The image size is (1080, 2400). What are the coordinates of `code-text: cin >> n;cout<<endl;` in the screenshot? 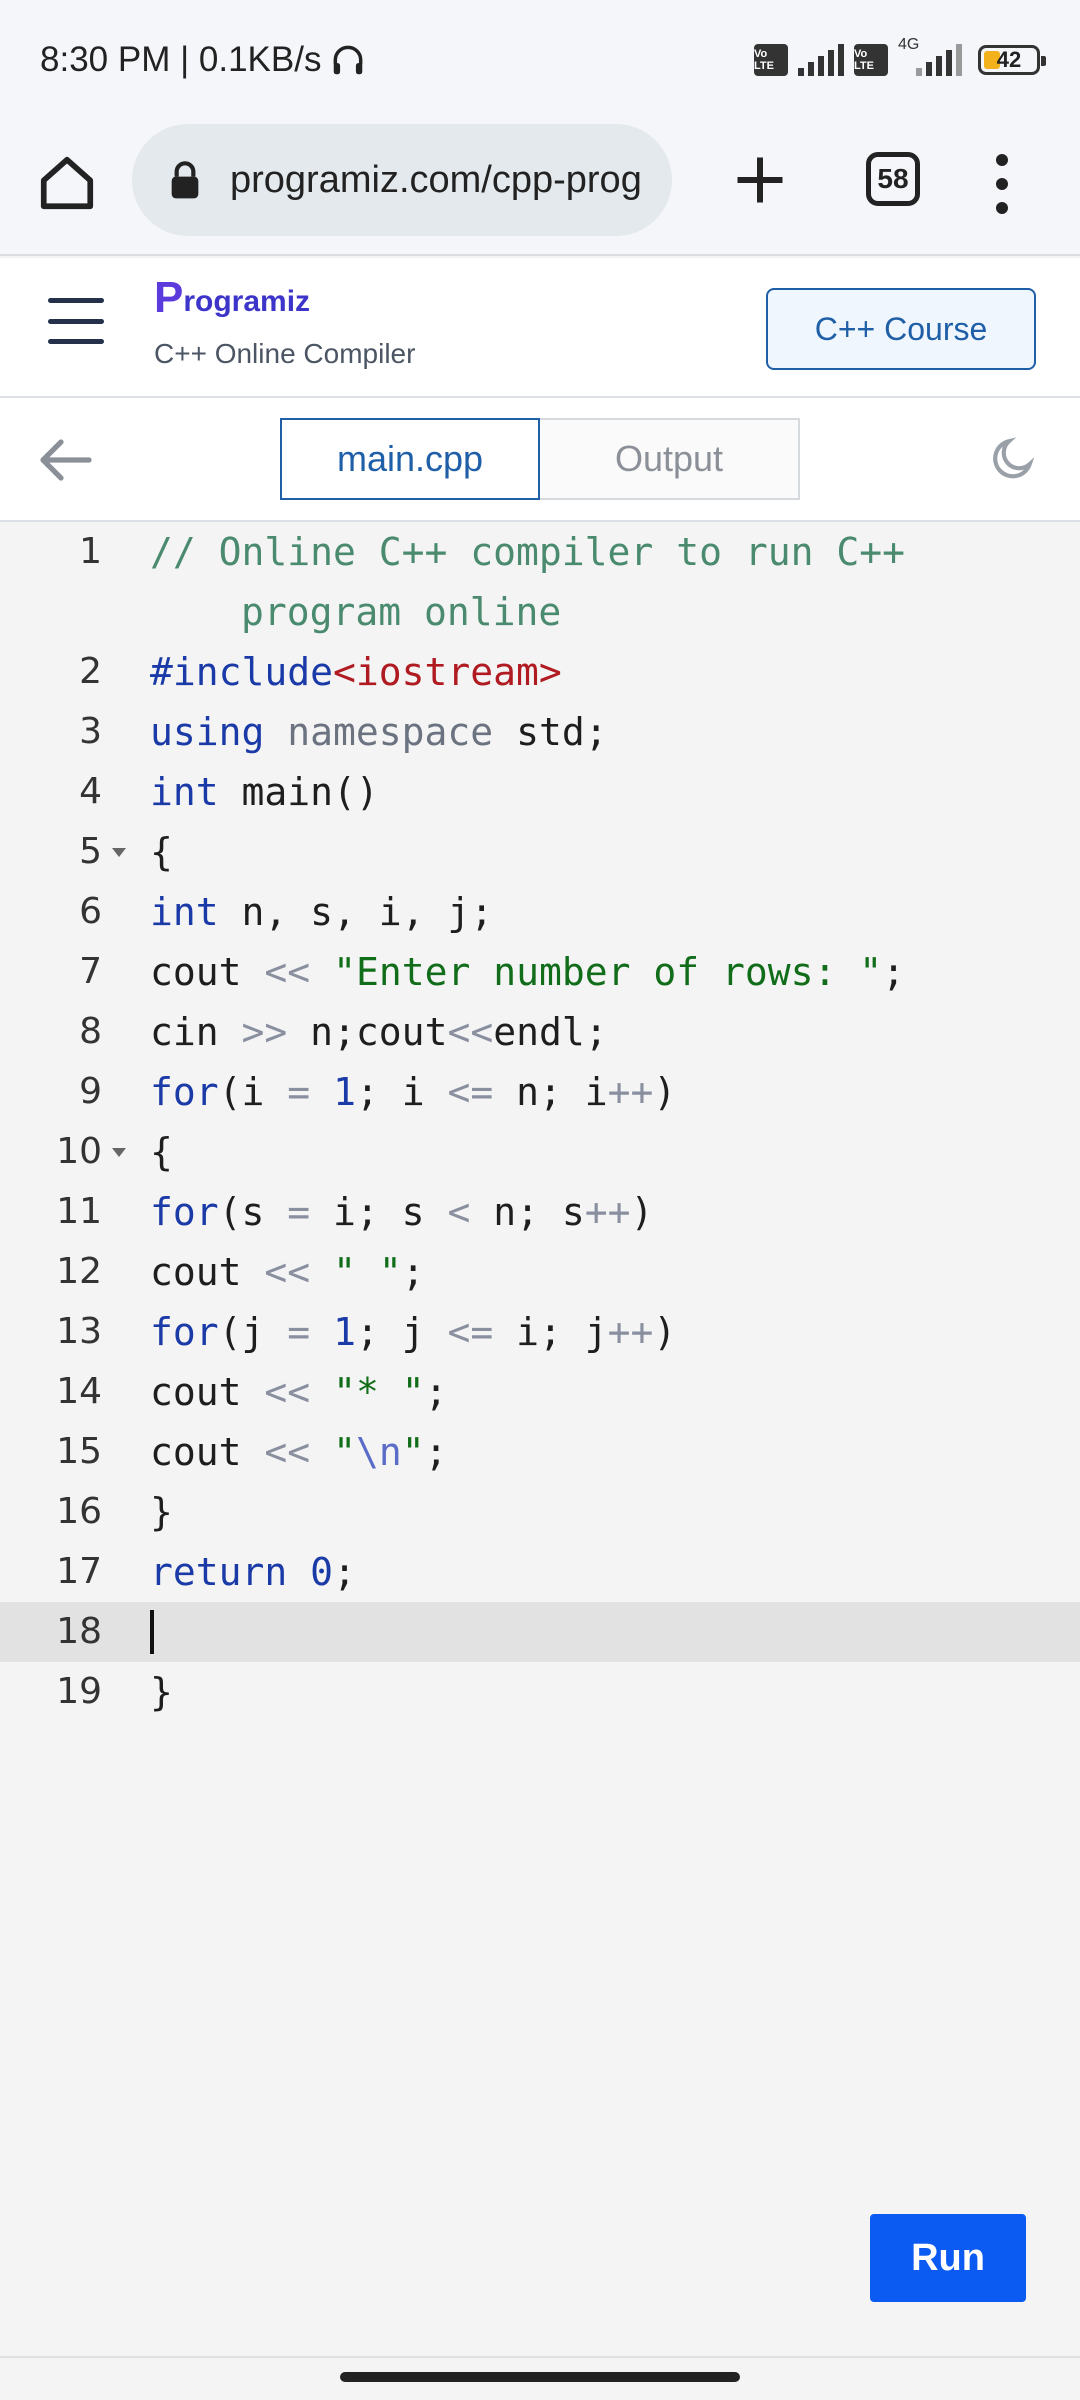 It's located at (379, 1032).